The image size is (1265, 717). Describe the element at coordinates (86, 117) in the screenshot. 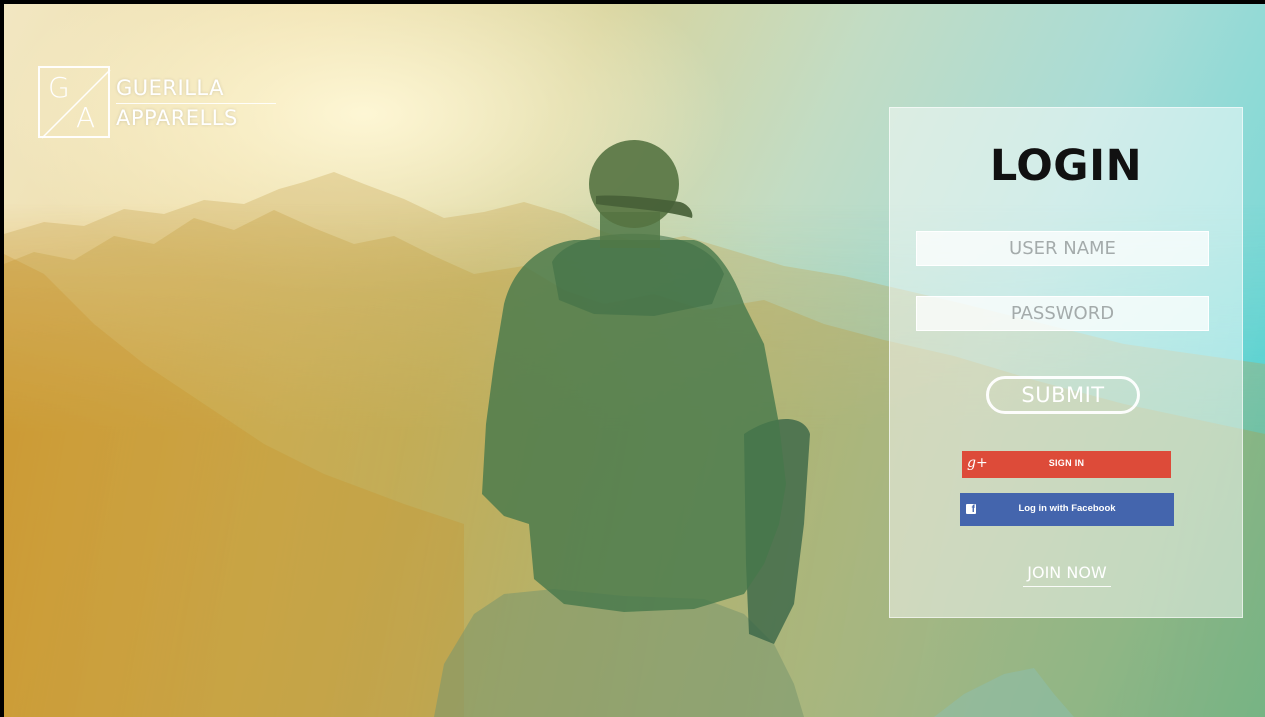

I see `logo-letter-a: A` at that location.